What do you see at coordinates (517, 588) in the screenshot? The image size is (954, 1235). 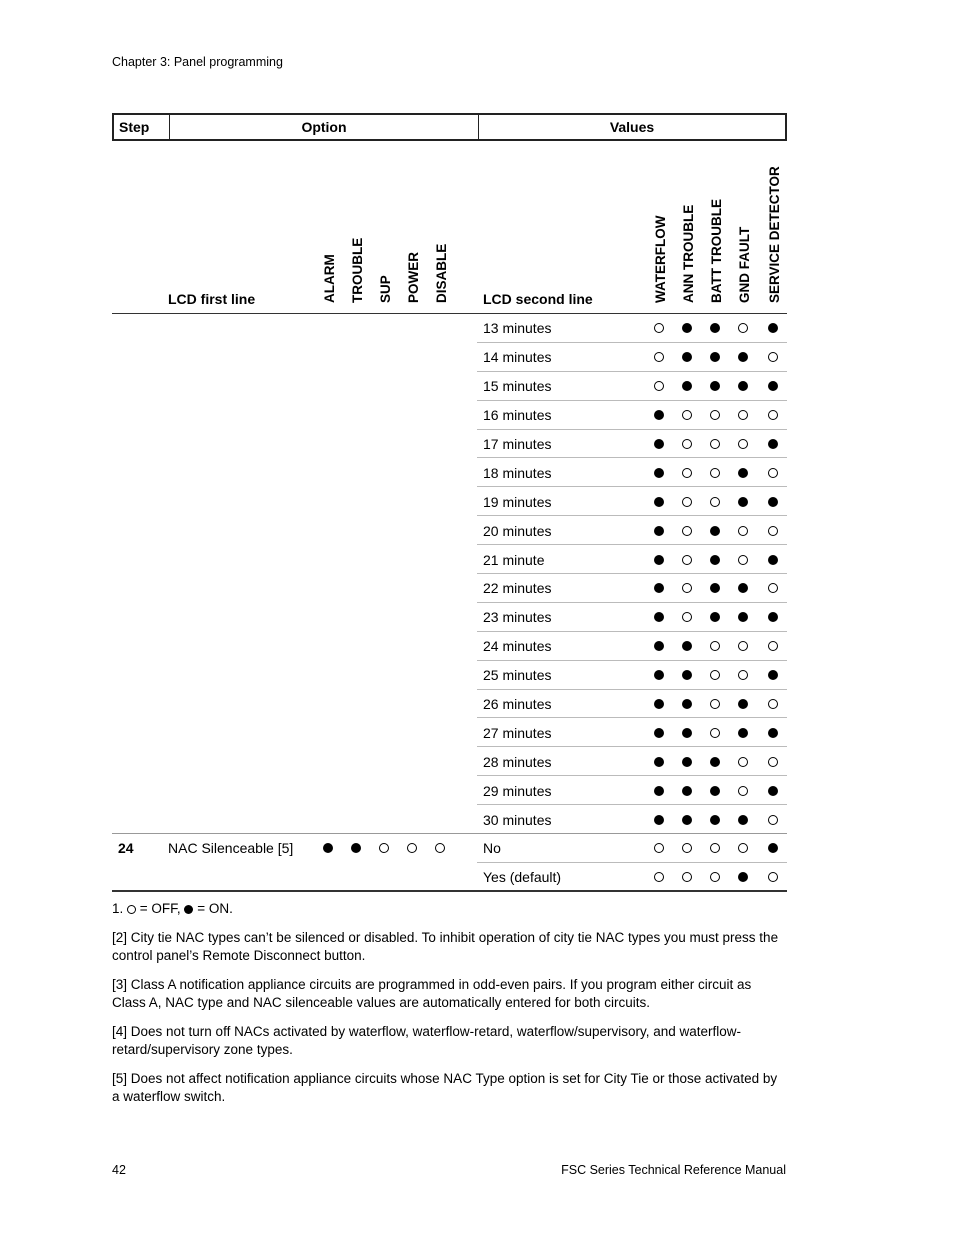 I see `value-label: 22 minutes` at bounding box center [517, 588].